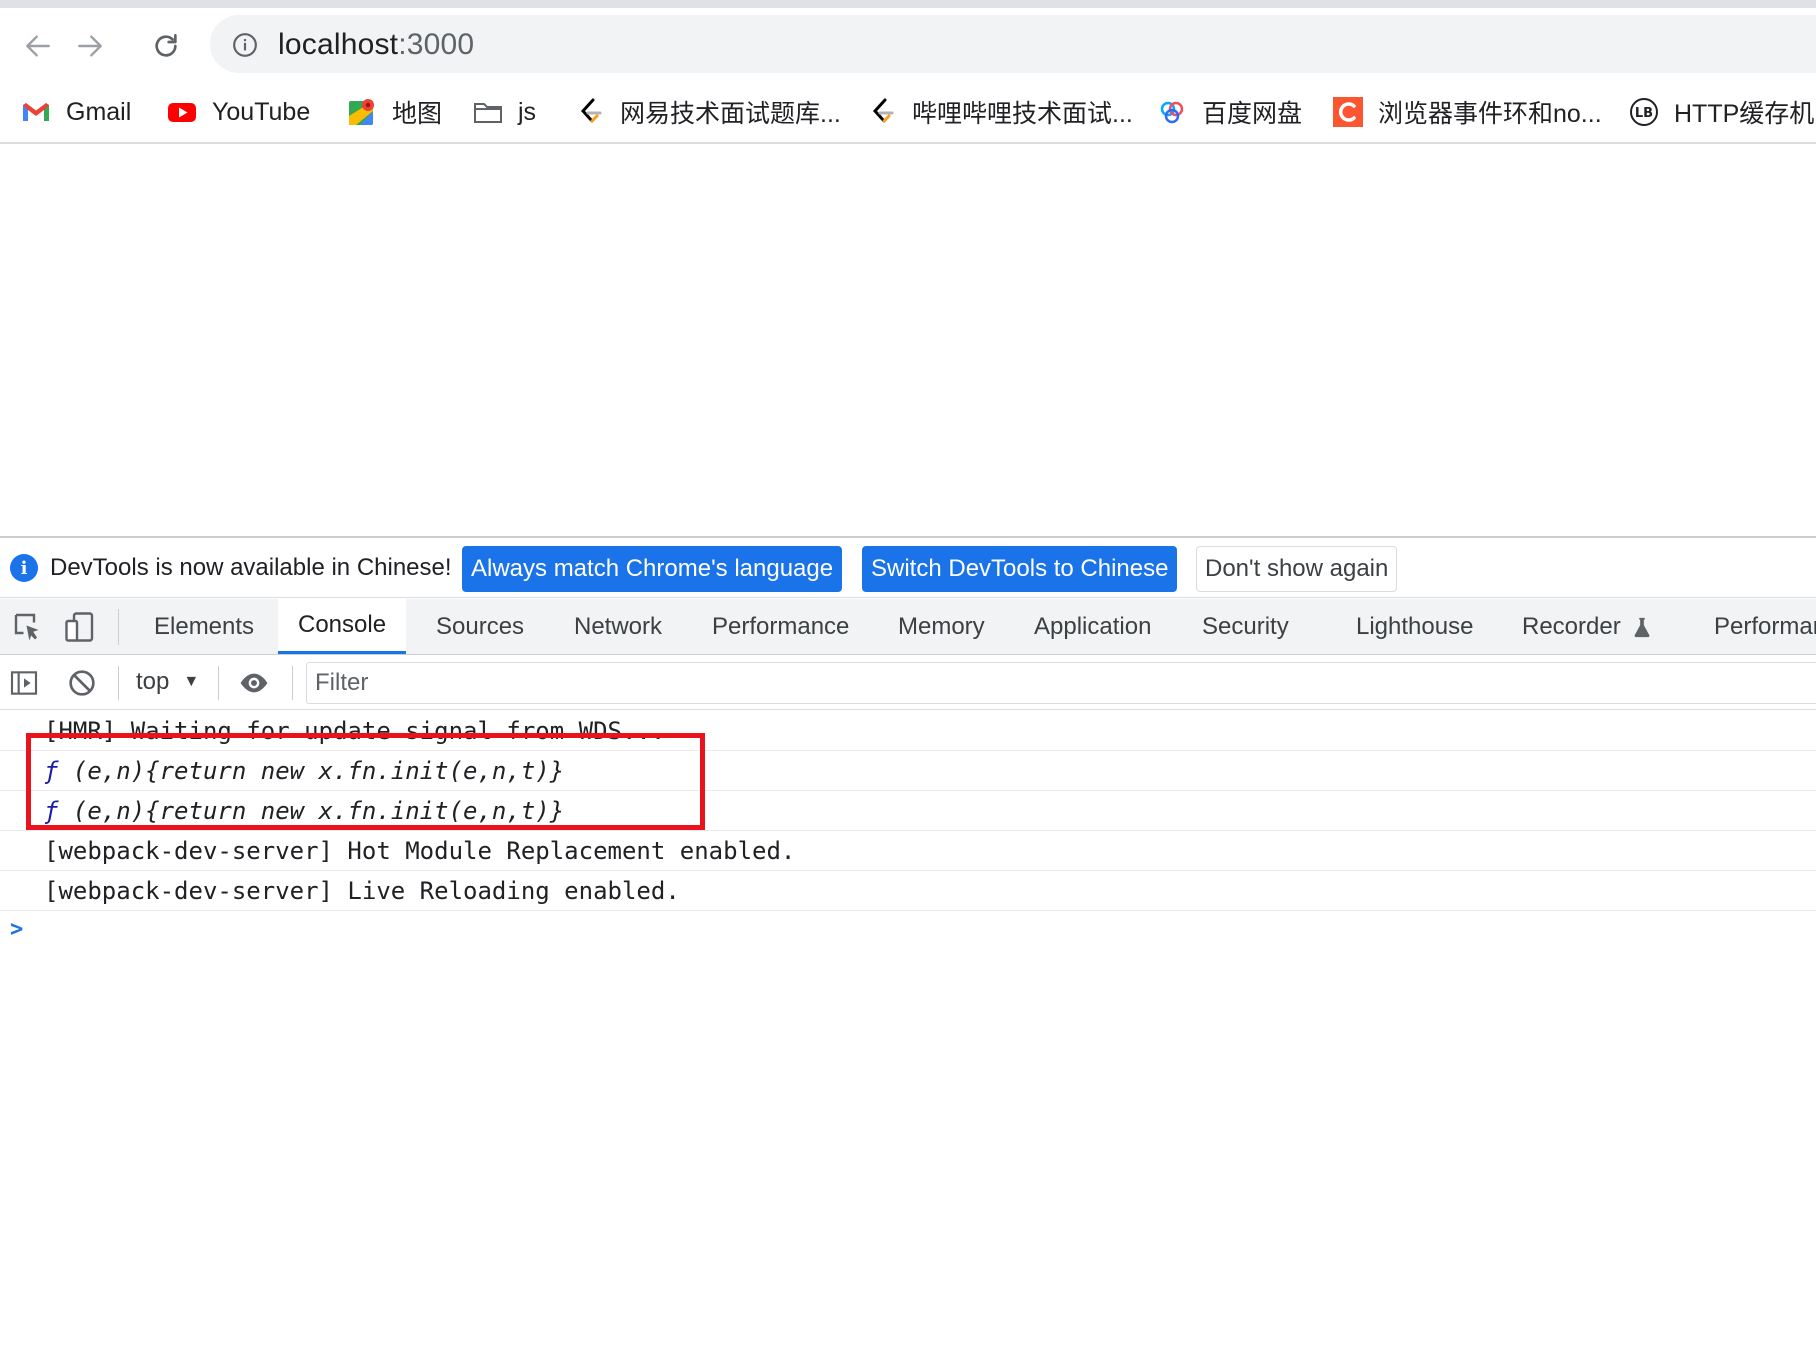 The image size is (1816, 1356). I want to click on console-toolbar: top ▼, so click(908, 683).